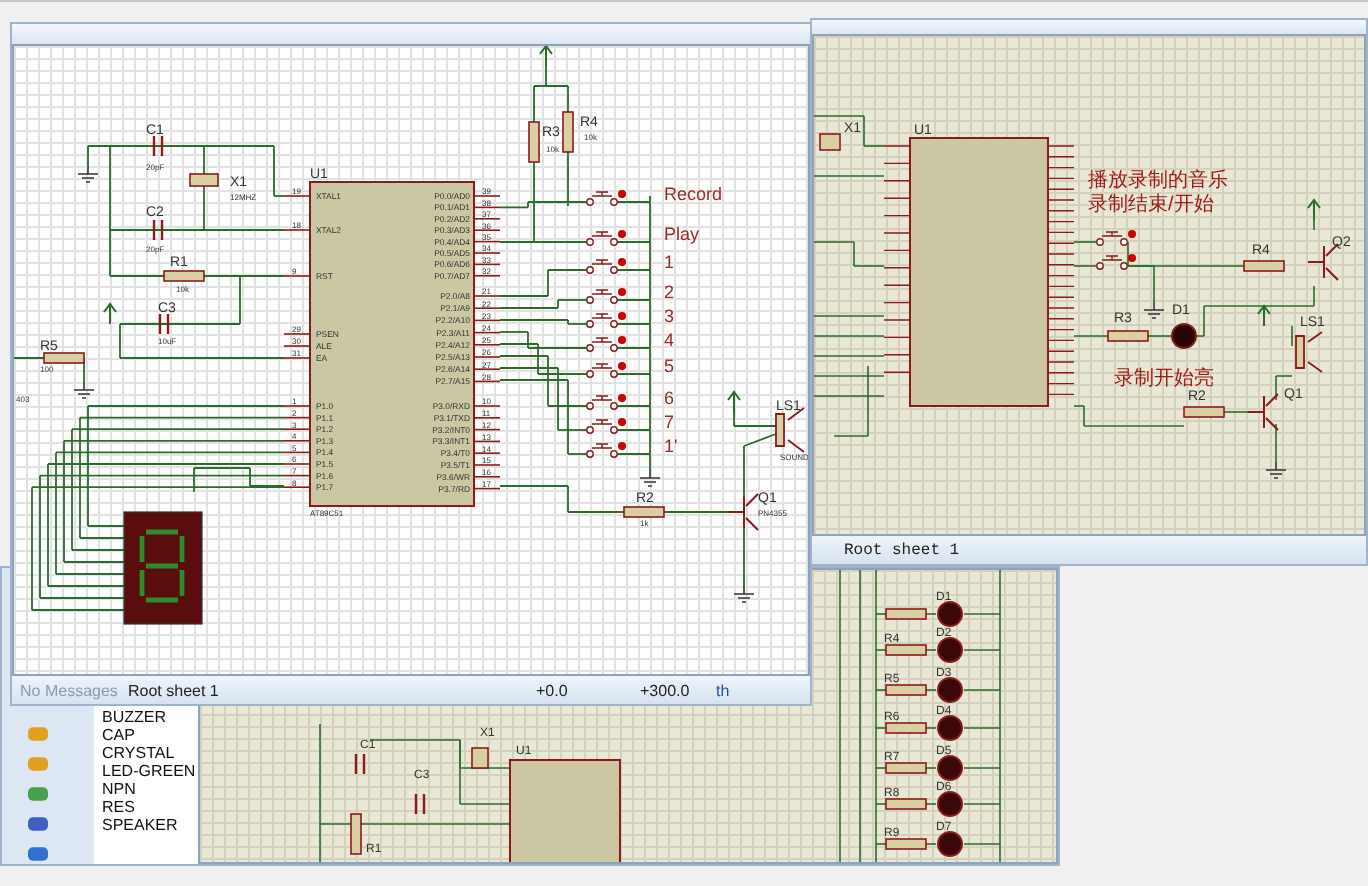 This screenshot has height=886, width=1368. Describe the element at coordinates (669, 398) in the screenshot. I see `button-label: 6` at that location.